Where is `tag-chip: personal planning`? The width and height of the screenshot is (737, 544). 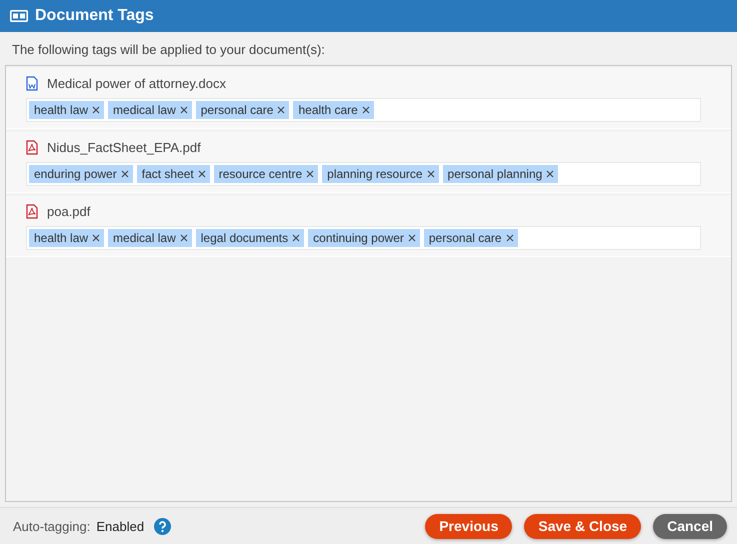
tag-chip: personal planning is located at coordinates (500, 174).